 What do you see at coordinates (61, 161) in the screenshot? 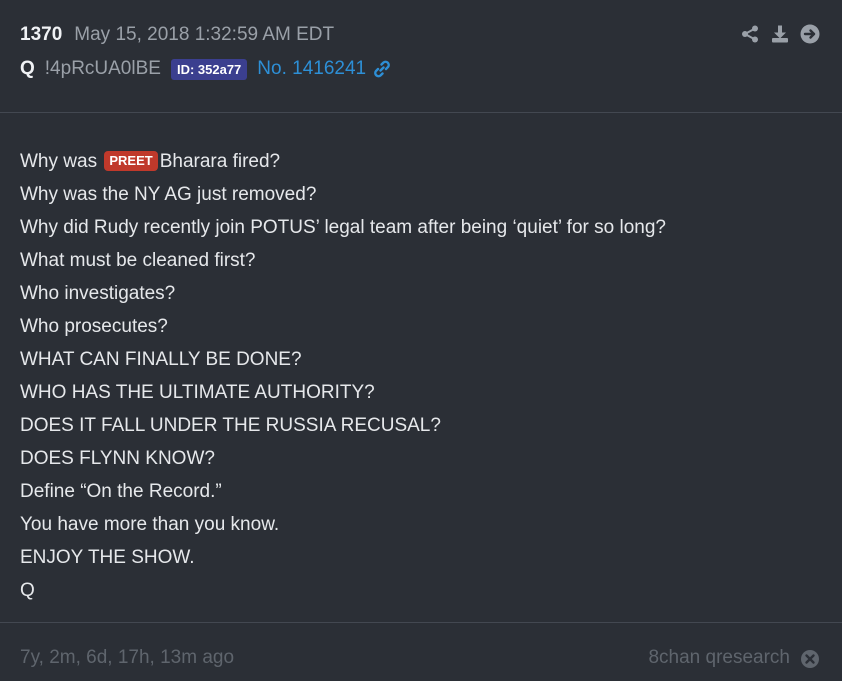
I see `post-line-text: Why was` at bounding box center [61, 161].